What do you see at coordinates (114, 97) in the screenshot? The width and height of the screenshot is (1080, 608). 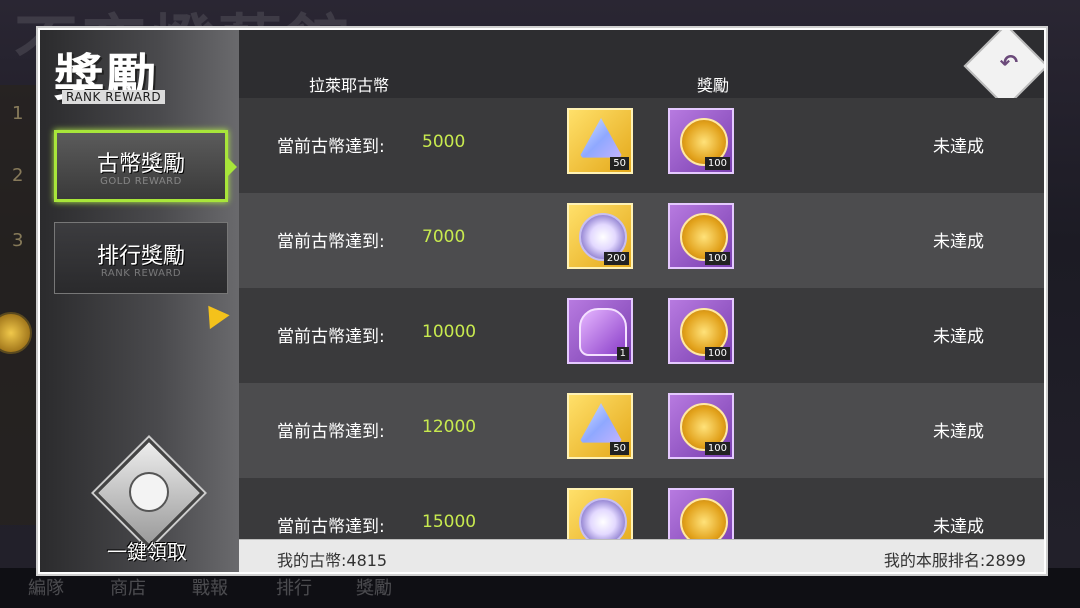 I see `panel-subtitle: RANK REWARD` at bounding box center [114, 97].